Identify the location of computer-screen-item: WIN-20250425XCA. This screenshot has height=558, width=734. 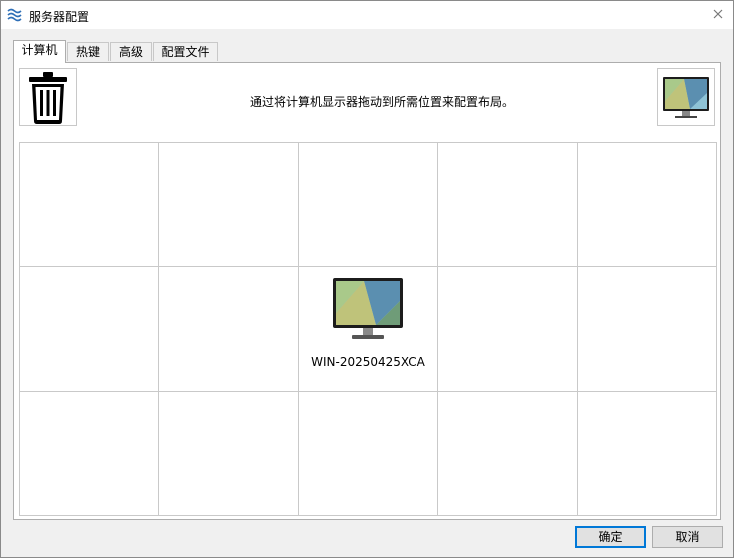
(368, 323).